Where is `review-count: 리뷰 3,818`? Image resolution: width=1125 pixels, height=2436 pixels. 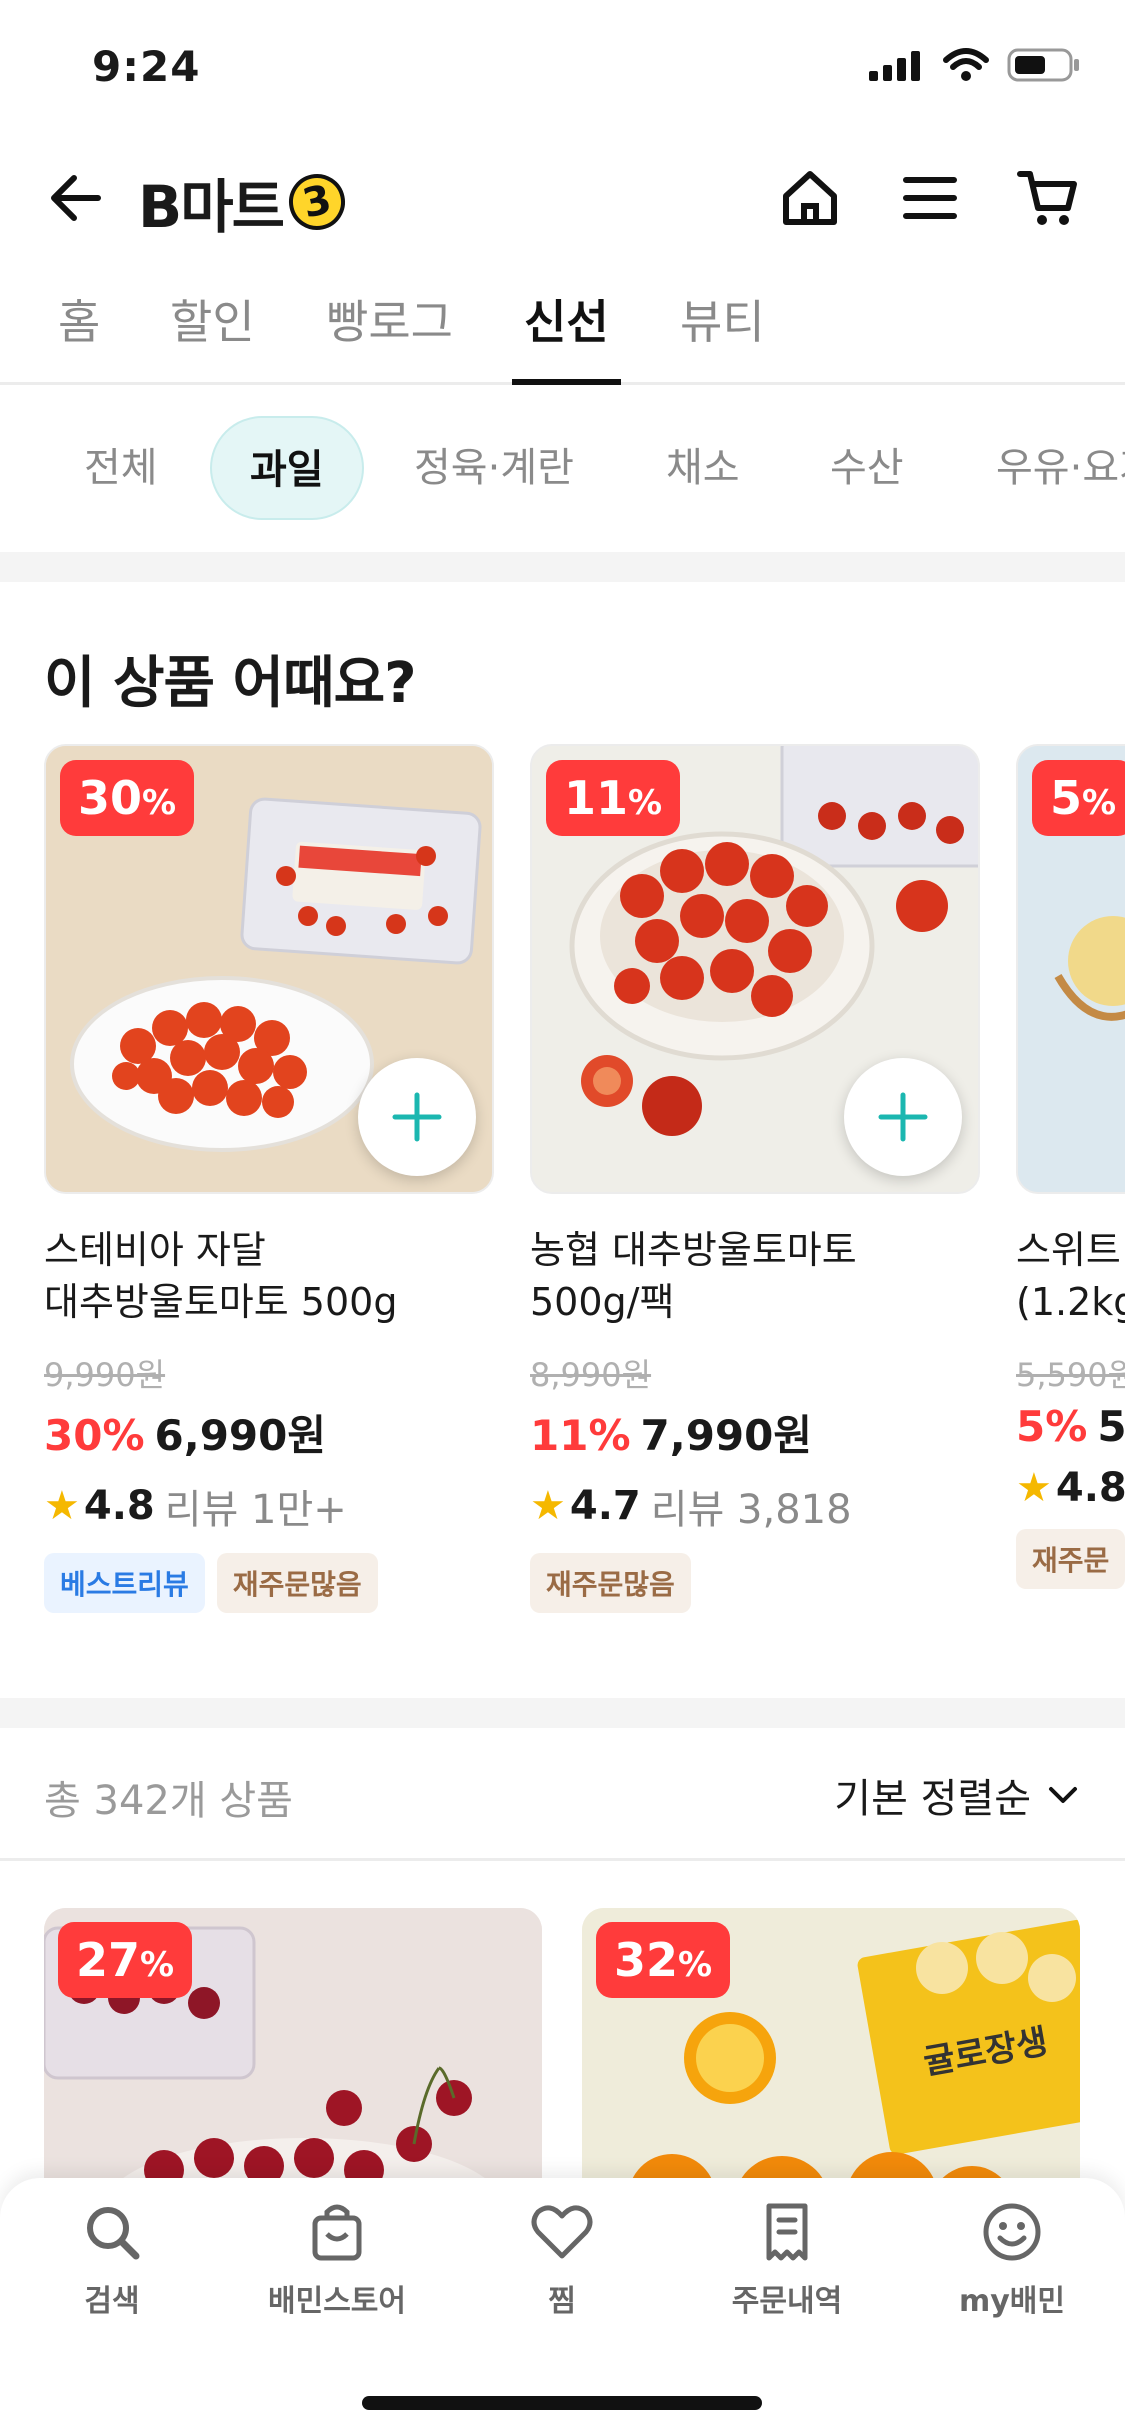 review-count: 리뷰 3,818 is located at coordinates (751, 1510).